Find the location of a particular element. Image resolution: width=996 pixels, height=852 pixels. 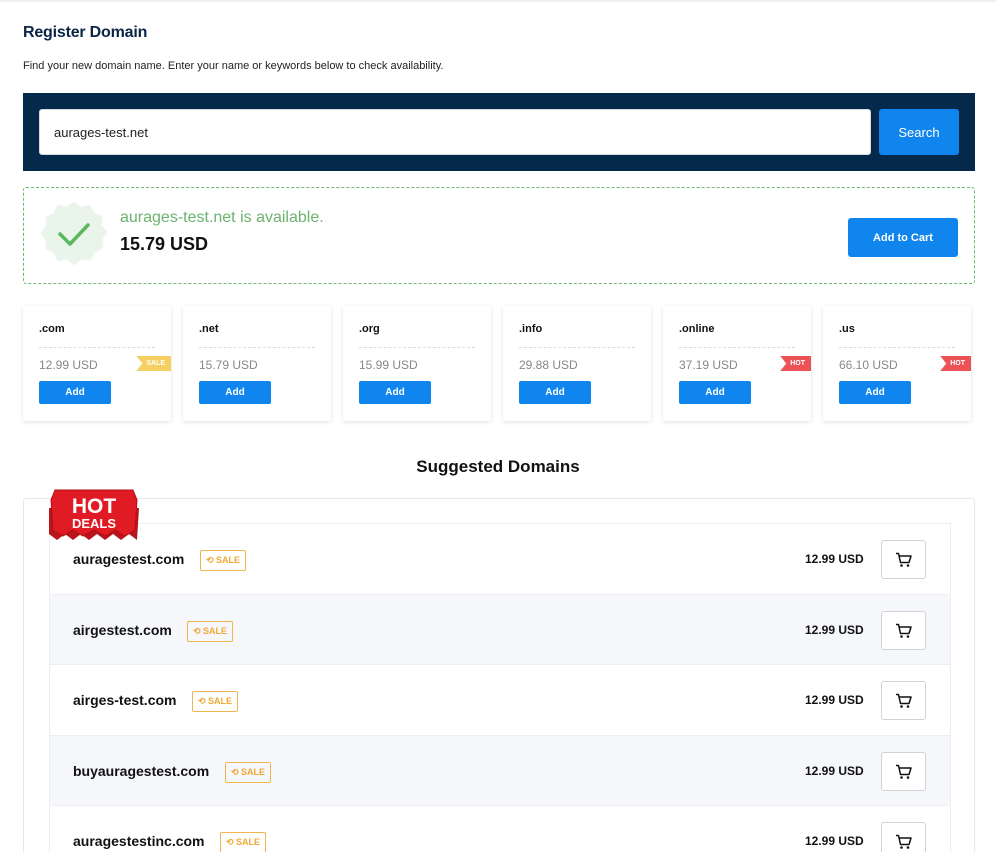

page-title: Register Domain is located at coordinates (85, 32).